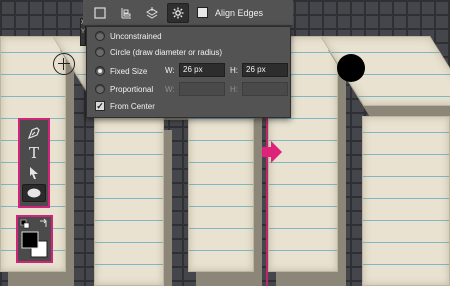 The width and height of the screenshot is (450, 286). I want to click on type-tool-icon: T, so click(34, 153).